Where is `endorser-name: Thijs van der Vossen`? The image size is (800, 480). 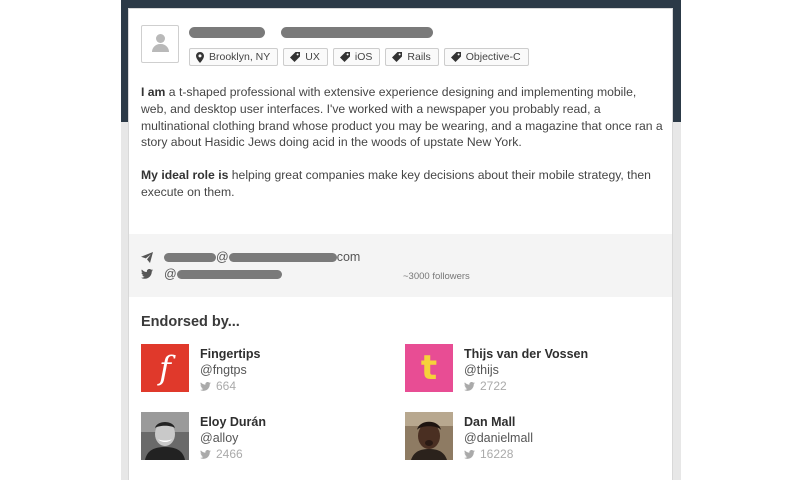
endorser-name: Thijs van der Vossen is located at coordinates (526, 354).